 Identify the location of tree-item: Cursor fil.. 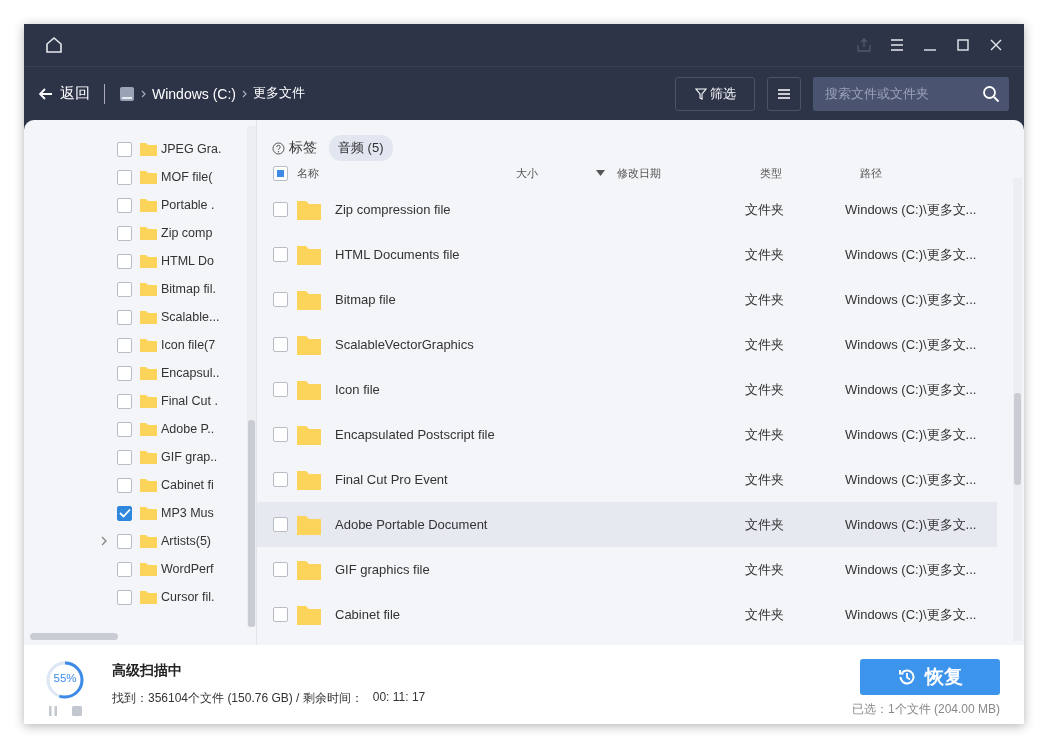
(157, 597).